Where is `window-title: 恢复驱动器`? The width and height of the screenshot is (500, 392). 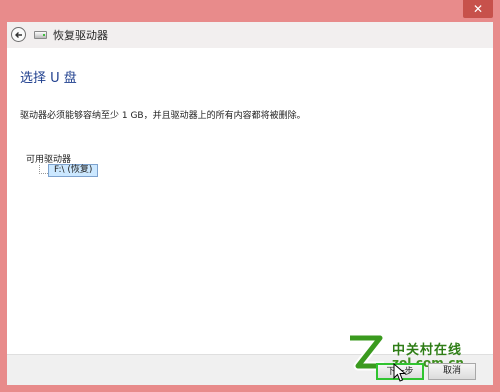 window-title: 恢复驱动器 is located at coordinates (80, 35).